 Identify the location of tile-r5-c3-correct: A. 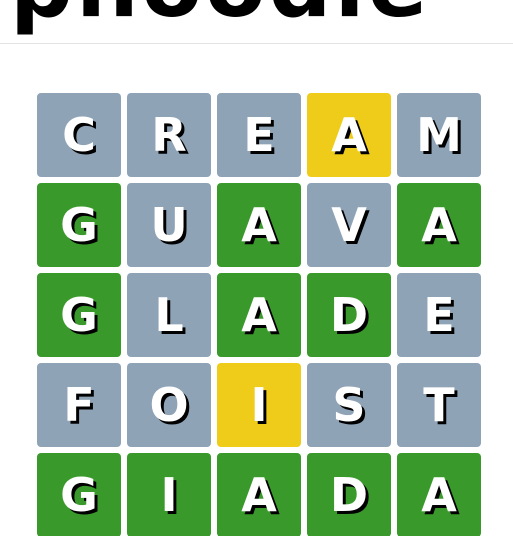
(259, 494).